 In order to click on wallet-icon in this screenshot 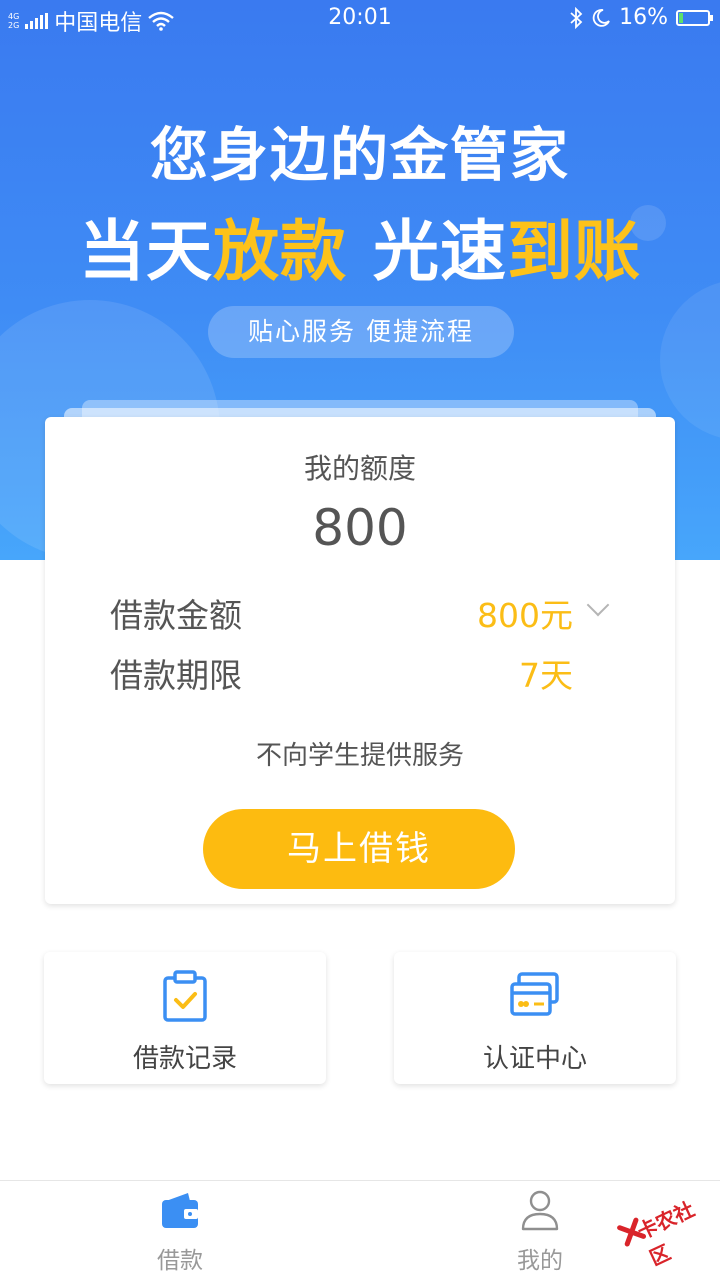, I will do `click(180, 1210)`.